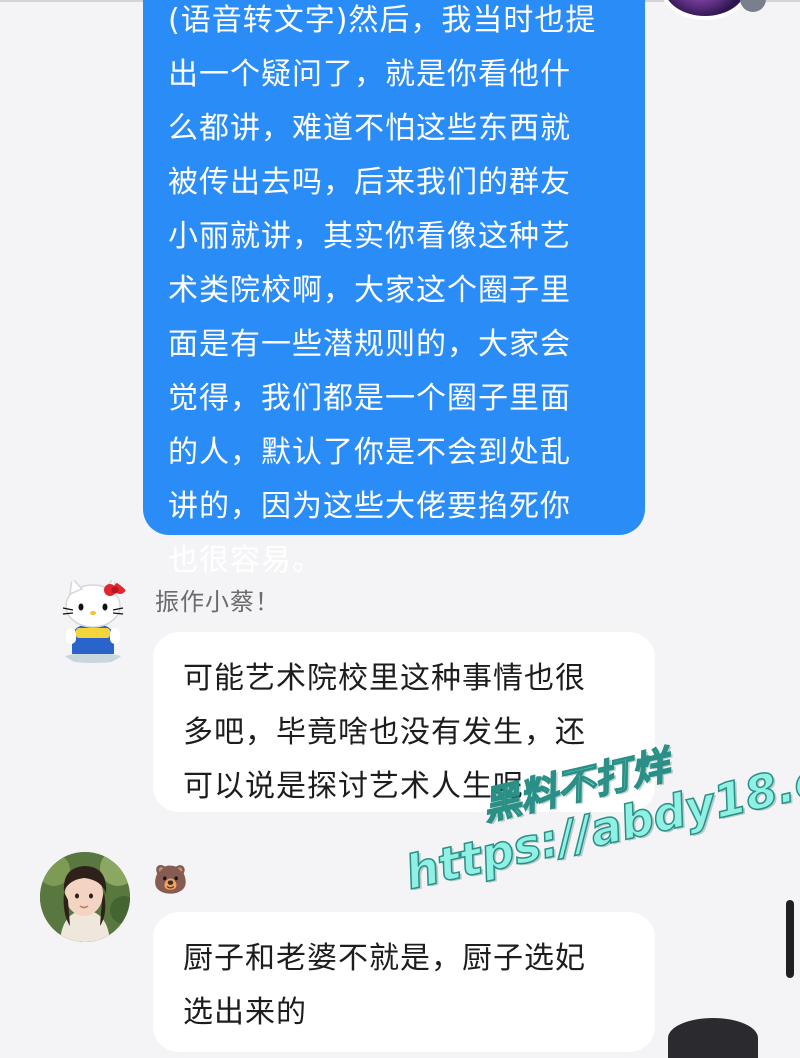 Image resolution: width=800 pixels, height=1058 pixels. What do you see at coordinates (217, 602) in the screenshot?
I see `sender-name: 振作小蔡！` at bounding box center [217, 602].